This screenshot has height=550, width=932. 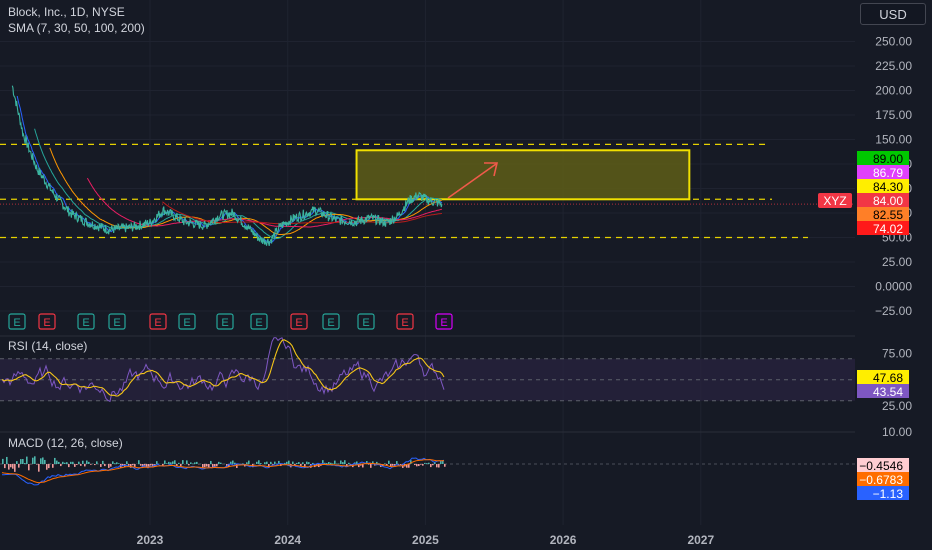 What do you see at coordinates (456, 463) in the screenshot?
I see `macd-panel: 10.00 −0.4546−0.6783−1.13` at bounding box center [456, 463].